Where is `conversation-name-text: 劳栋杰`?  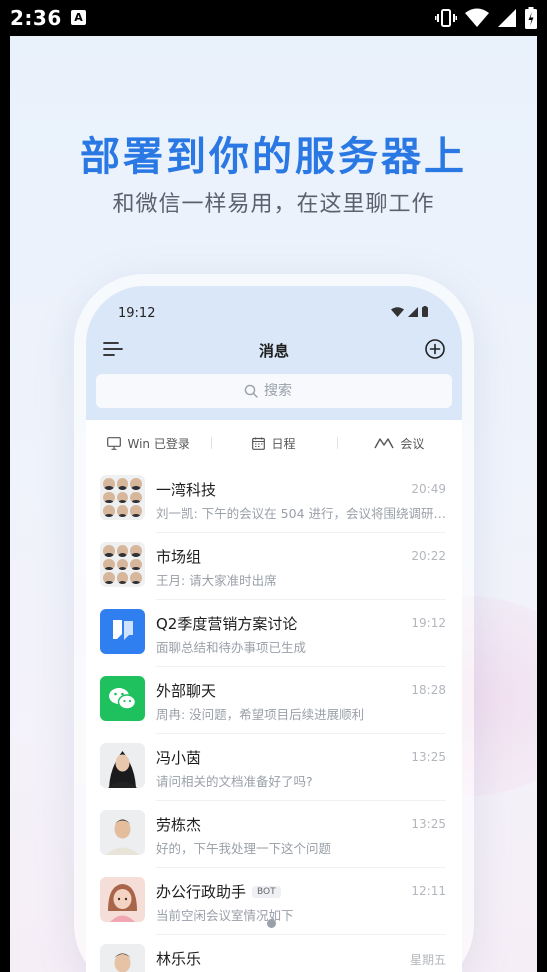 conversation-name-text: 劳栋杰 is located at coordinates (179, 825).